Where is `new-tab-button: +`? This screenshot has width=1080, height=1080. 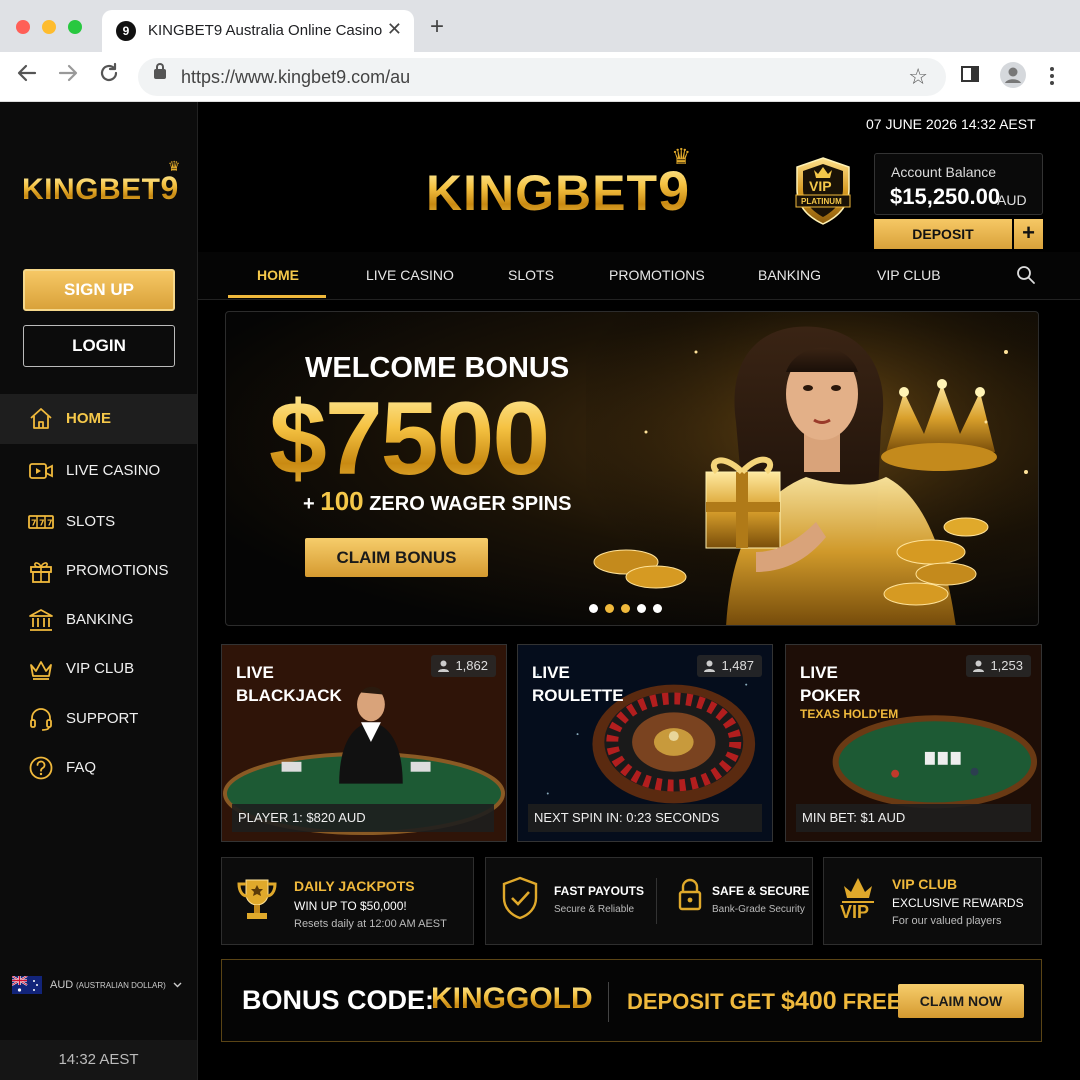
new-tab-button: + is located at coordinates (437, 27).